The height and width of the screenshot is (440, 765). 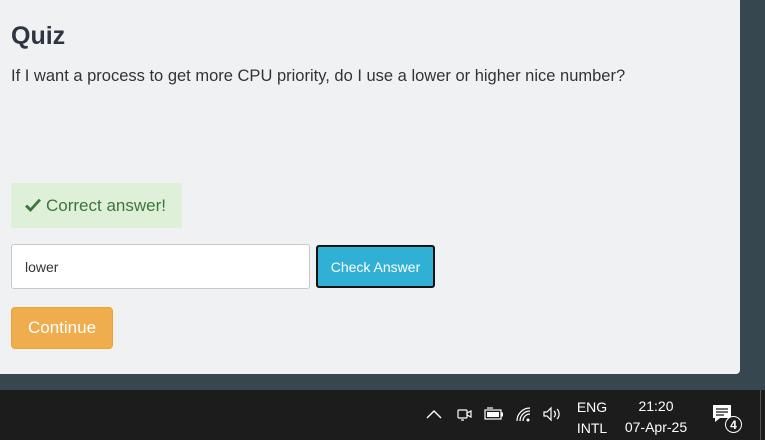 What do you see at coordinates (382, 415) in the screenshot?
I see `taskbar: ENG INTL 21:20 07-Apr-25 4` at bounding box center [382, 415].